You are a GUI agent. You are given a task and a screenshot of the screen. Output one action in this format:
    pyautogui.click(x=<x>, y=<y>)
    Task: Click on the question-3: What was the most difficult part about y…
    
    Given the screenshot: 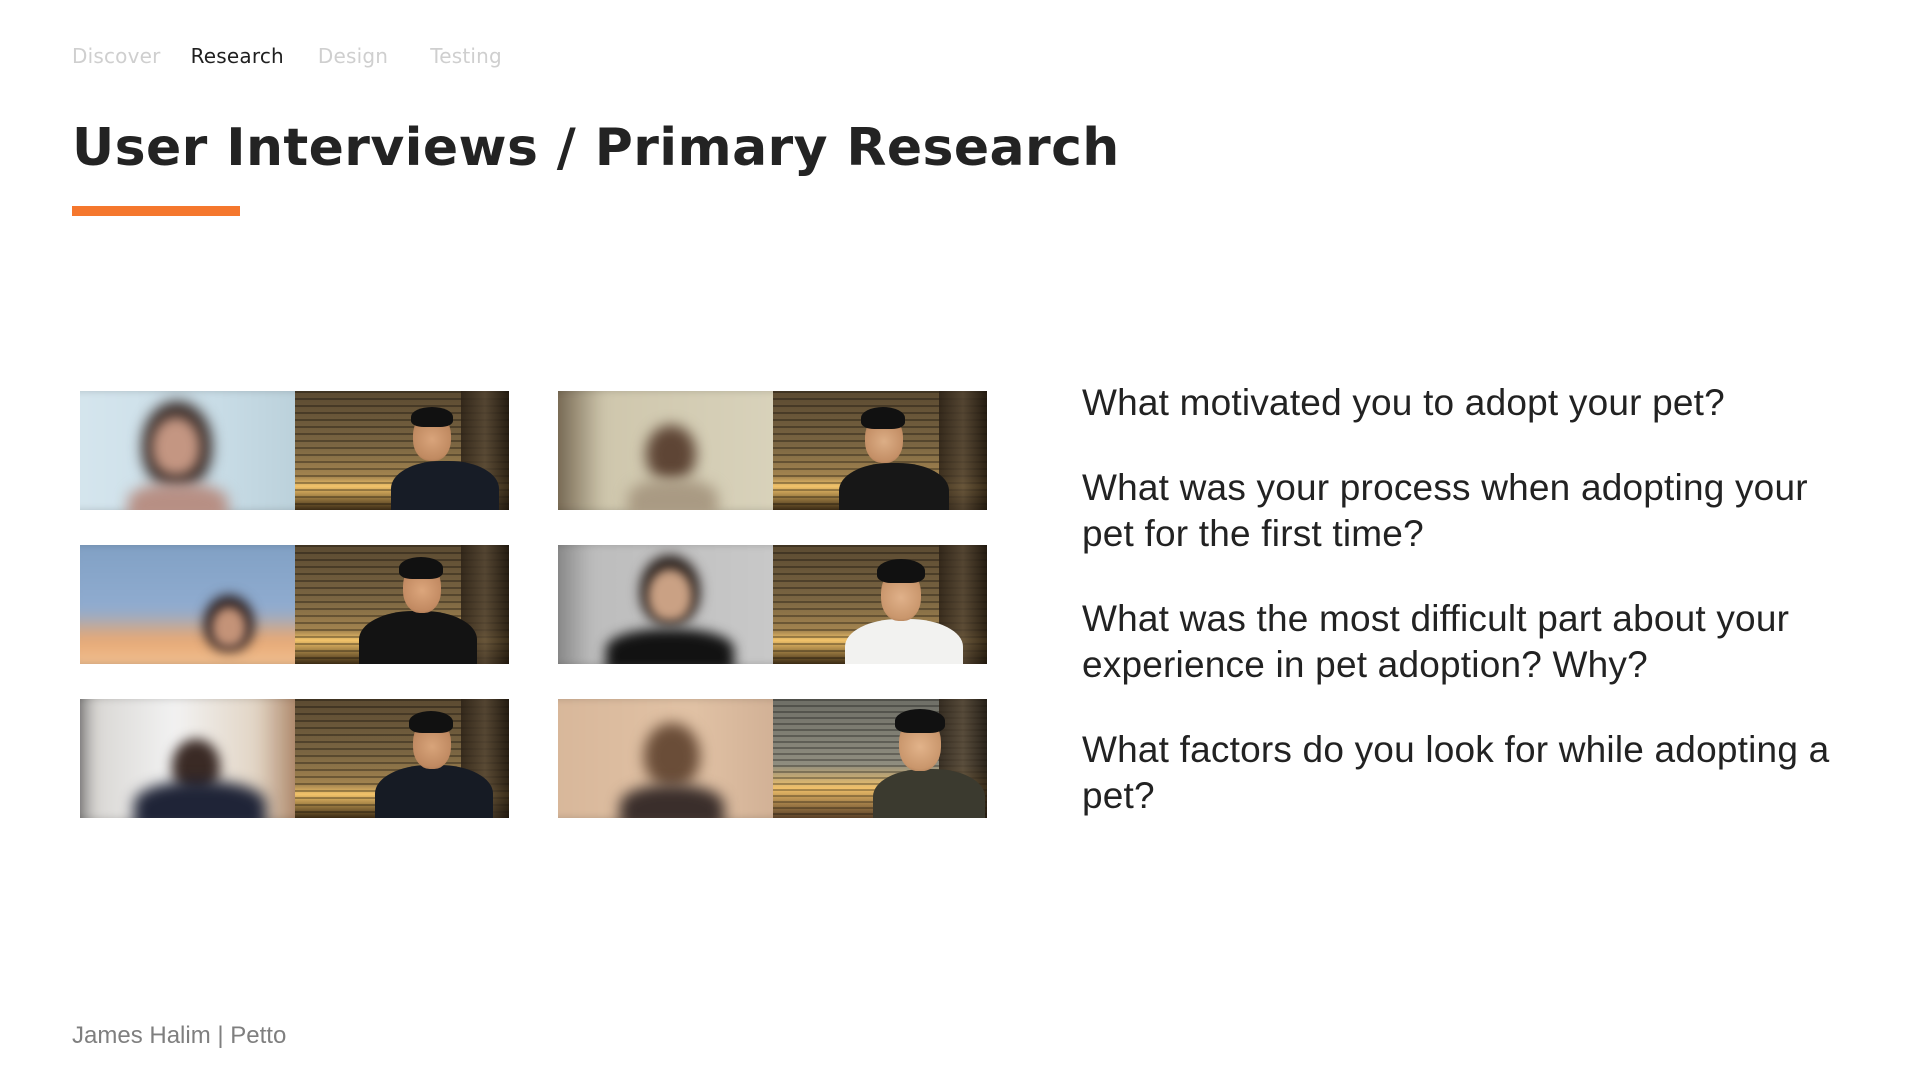 What is the action you would take?
    pyautogui.click(x=1436, y=641)
    